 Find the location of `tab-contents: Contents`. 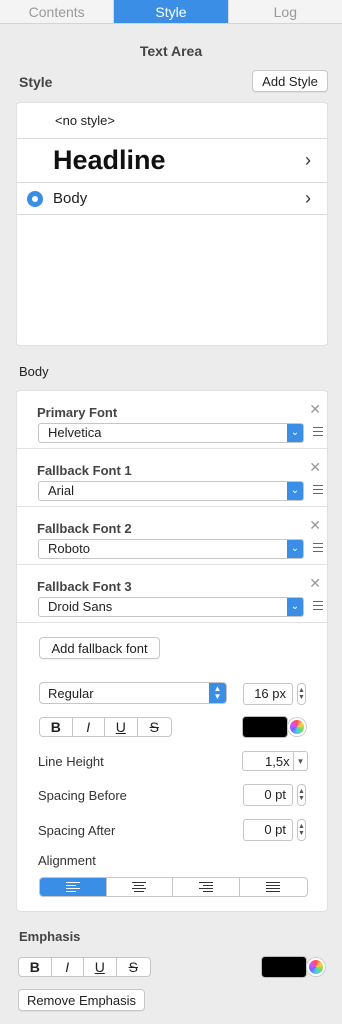

tab-contents: Contents is located at coordinates (57, 11).